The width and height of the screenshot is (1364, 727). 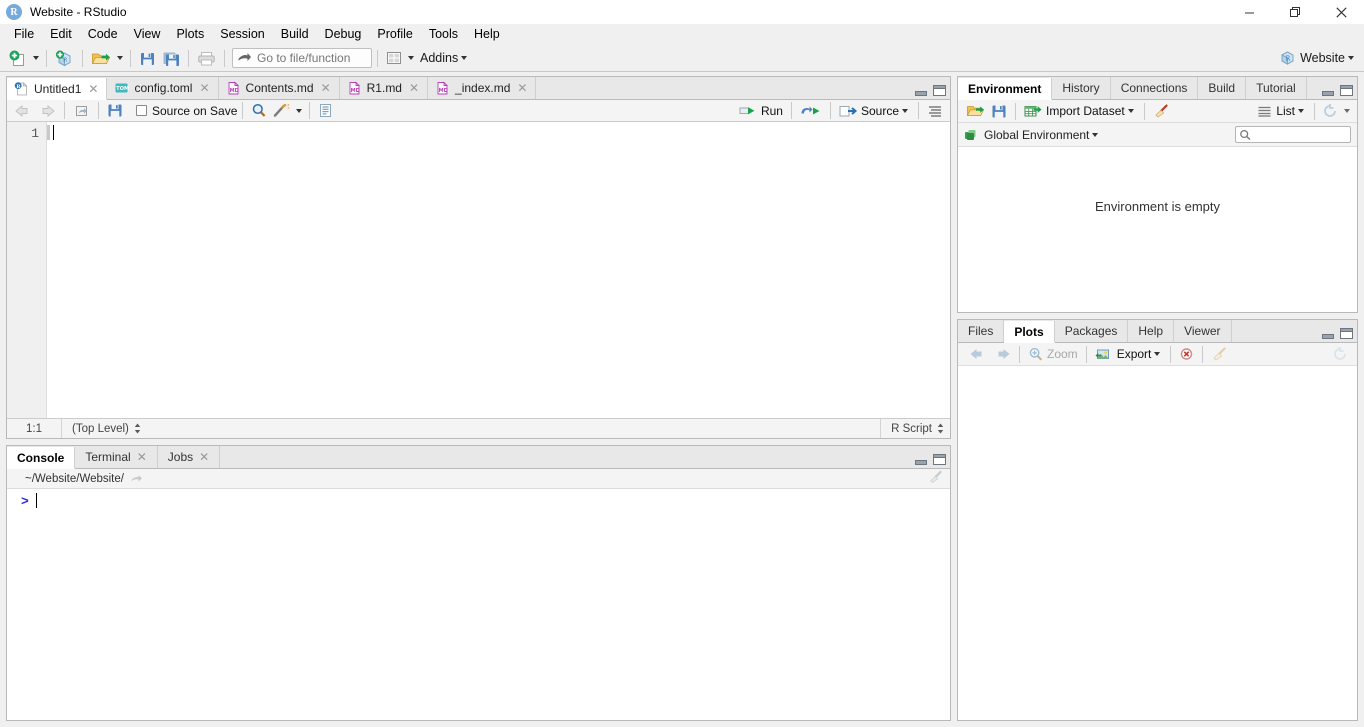 I want to click on save-all-icon, so click(x=171, y=58).